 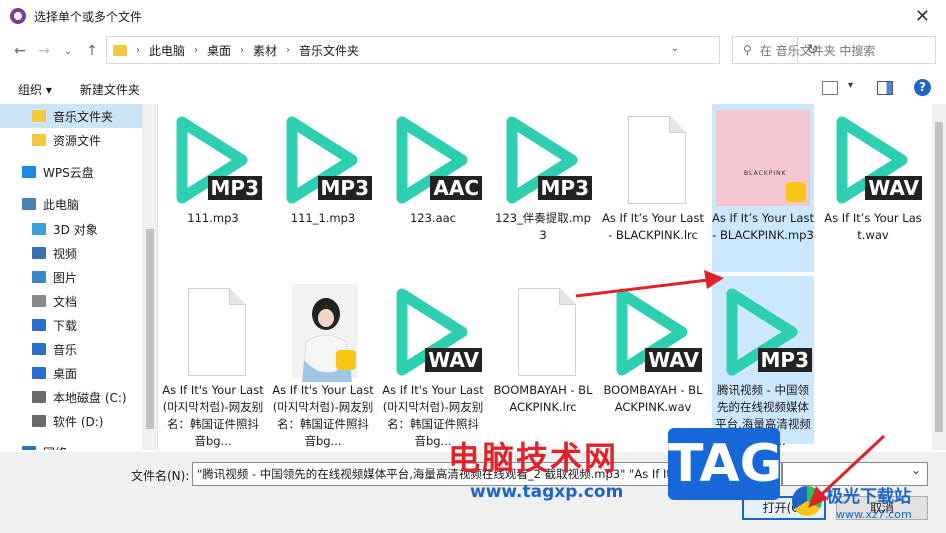 What do you see at coordinates (853, 465) in the screenshot?
I see `arrow-to-open-button` at bounding box center [853, 465].